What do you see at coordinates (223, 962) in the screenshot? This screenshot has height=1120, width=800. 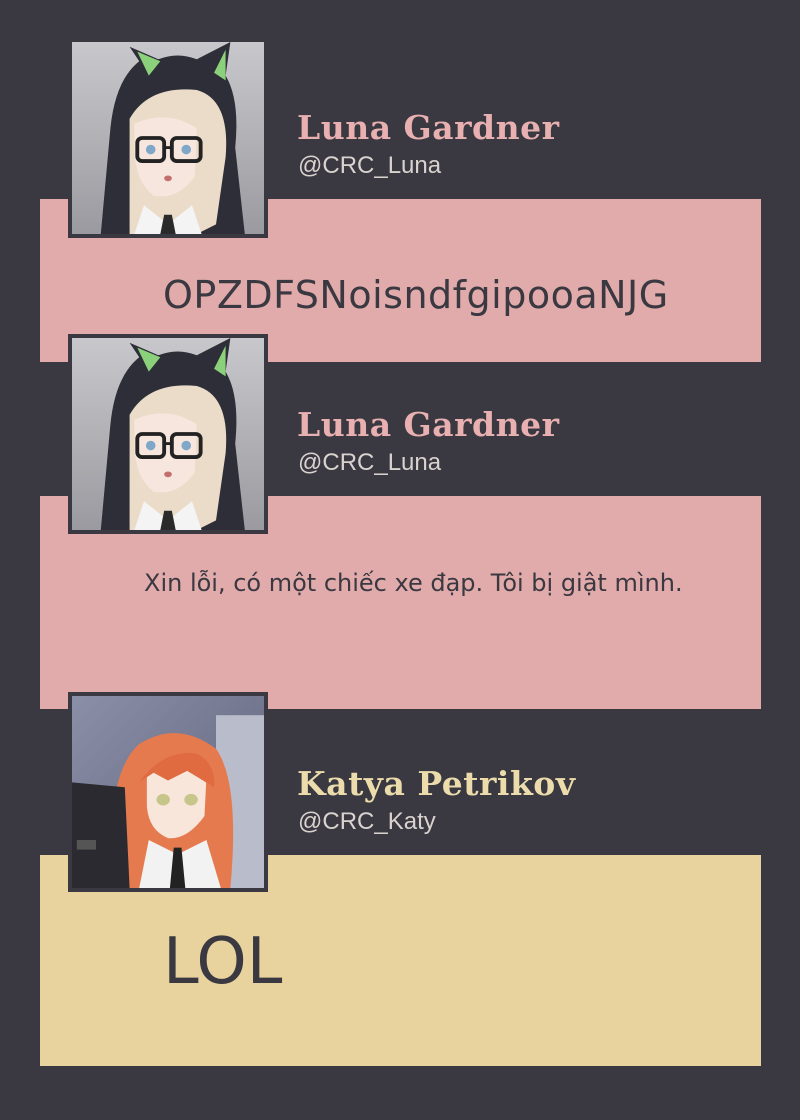 I see `message-text: LOL` at bounding box center [223, 962].